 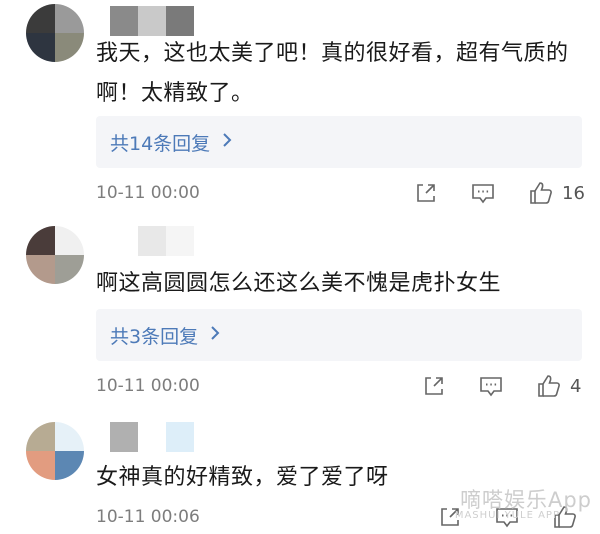 I want to click on reply-count-label: 共3条回复, so click(x=154, y=336).